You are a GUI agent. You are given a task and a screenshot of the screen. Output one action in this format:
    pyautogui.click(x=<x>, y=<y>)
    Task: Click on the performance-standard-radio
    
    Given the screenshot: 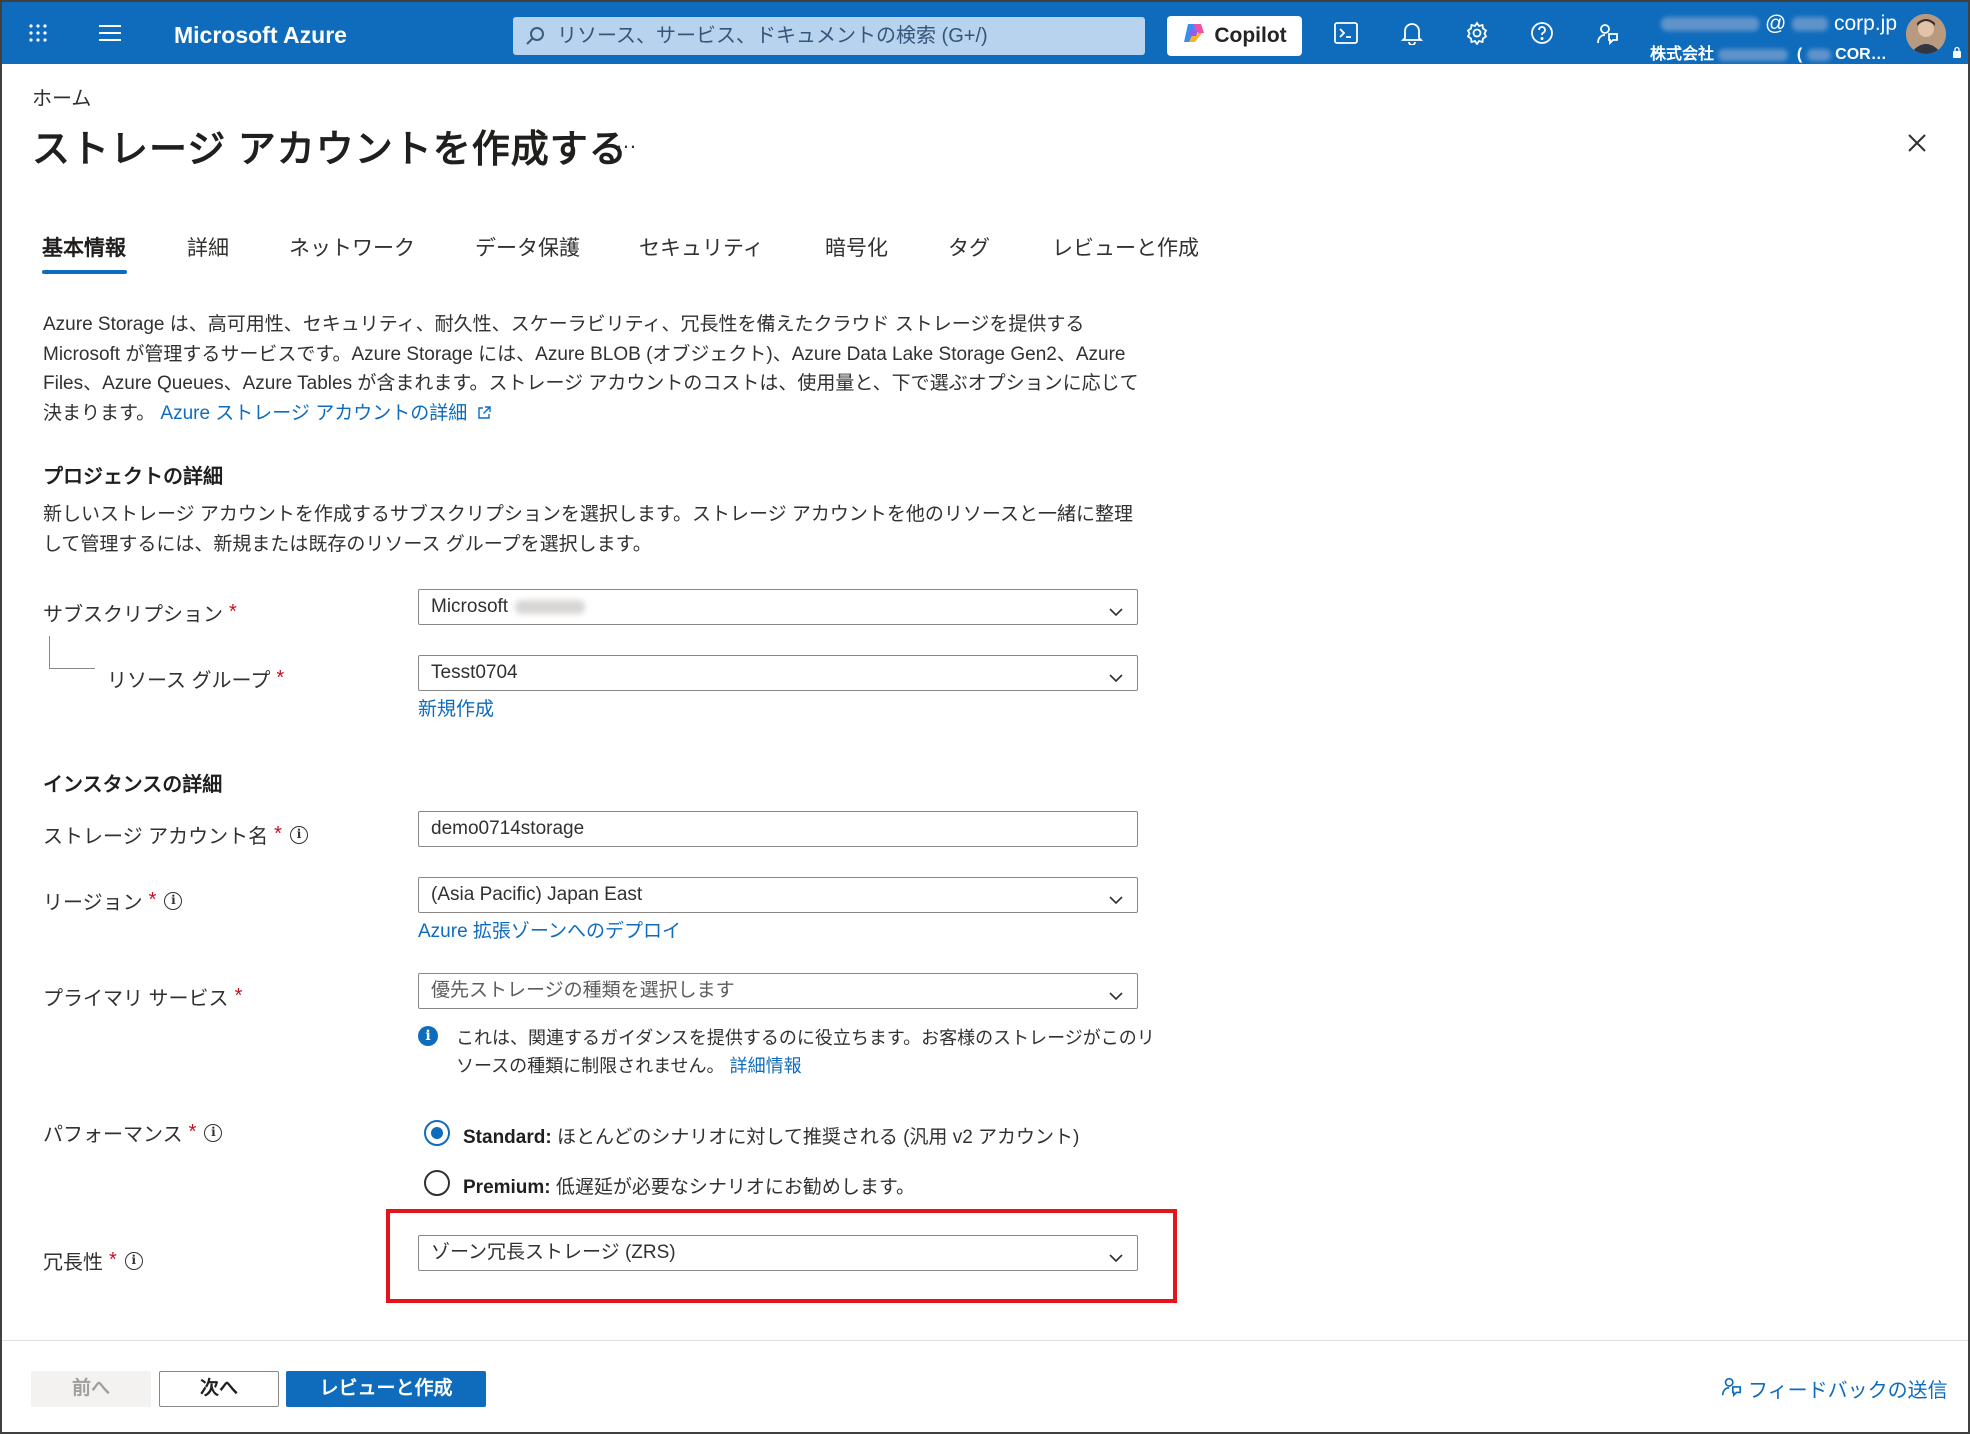 What is the action you would take?
    pyautogui.click(x=437, y=1133)
    